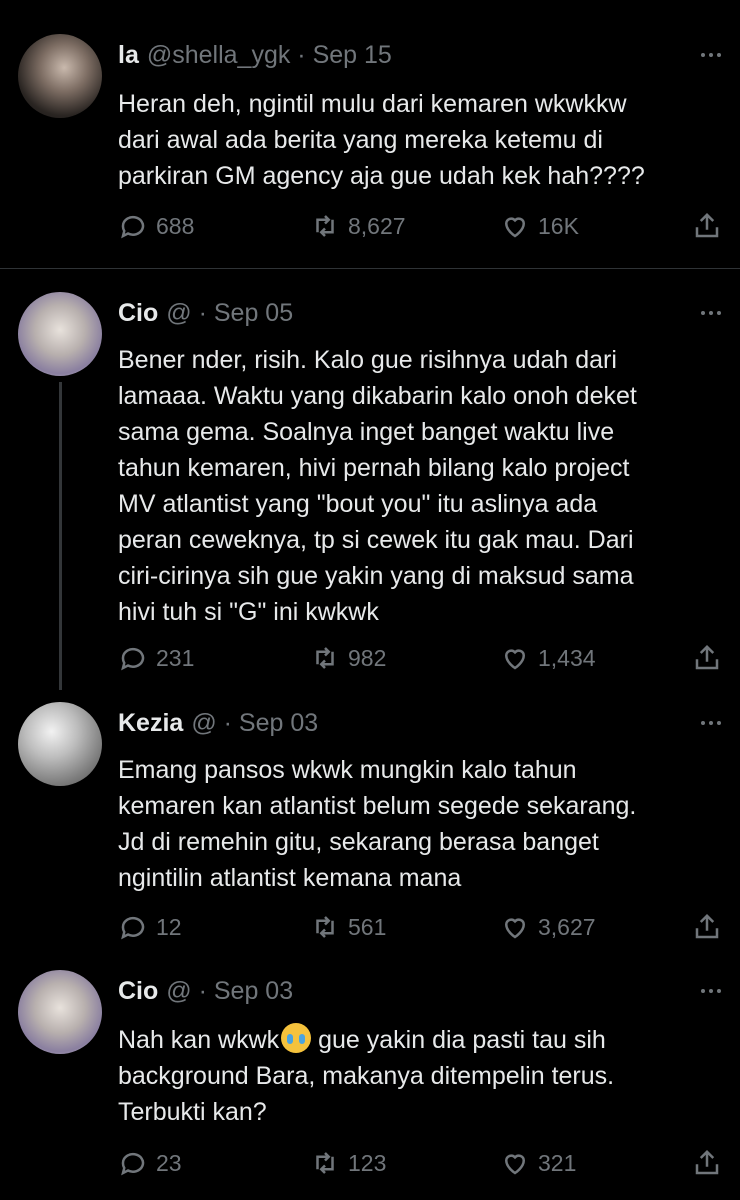 The width and height of the screenshot is (740, 1200). I want to click on reply-count: 23, so click(169, 1162).